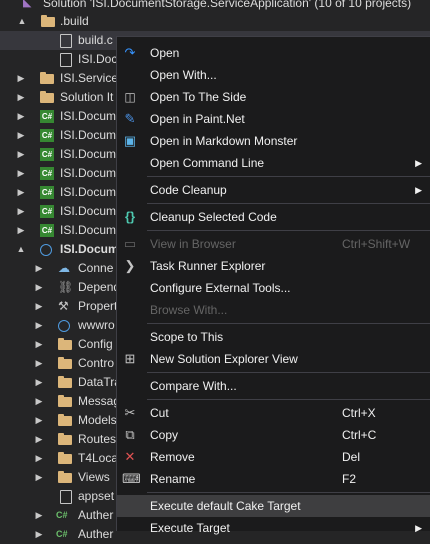  What do you see at coordinates (46, 250) in the screenshot?
I see `web-project-icon` at bounding box center [46, 250].